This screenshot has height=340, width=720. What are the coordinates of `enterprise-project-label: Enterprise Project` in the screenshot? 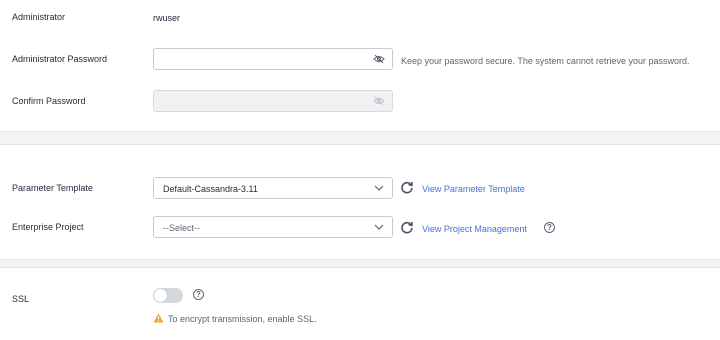 It's located at (48, 227).